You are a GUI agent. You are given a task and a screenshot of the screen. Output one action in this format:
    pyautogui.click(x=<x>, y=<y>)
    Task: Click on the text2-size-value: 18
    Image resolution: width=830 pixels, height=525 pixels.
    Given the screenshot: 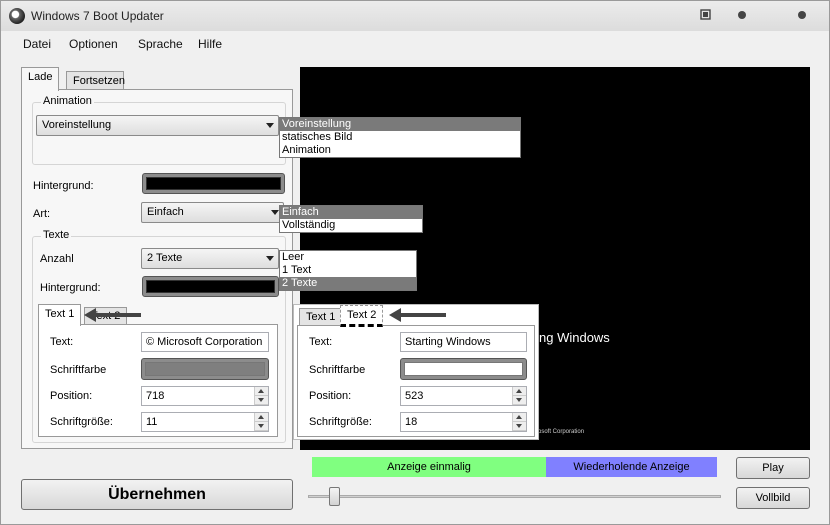 What is the action you would take?
    pyautogui.click(x=411, y=422)
    